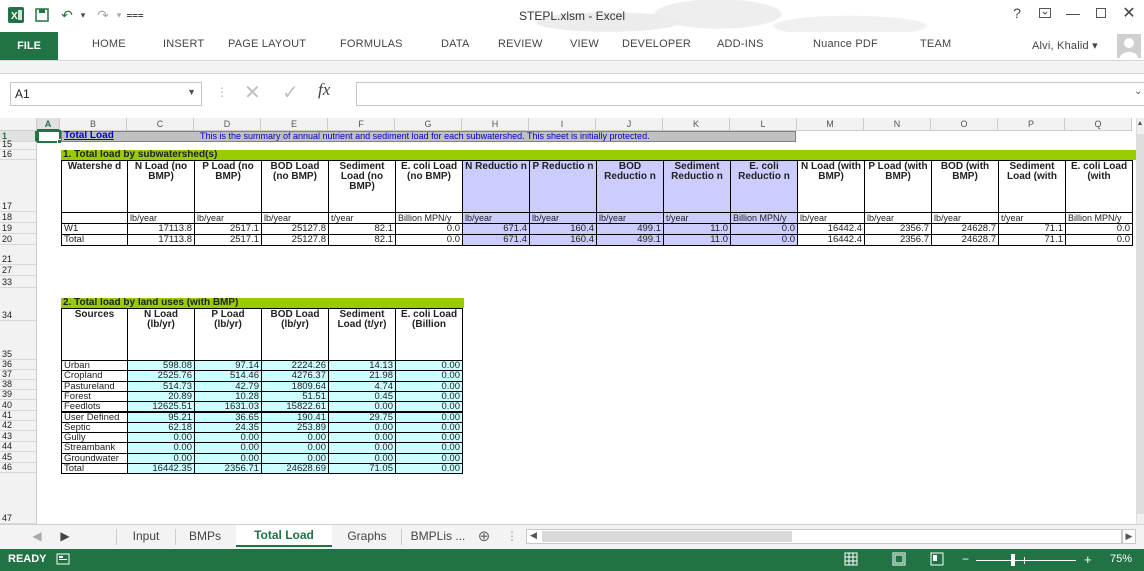 The width and height of the screenshot is (1144, 571). What do you see at coordinates (1101, 13) in the screenshot?
I see `maximize-icon` at bounding box center [1101, 13].